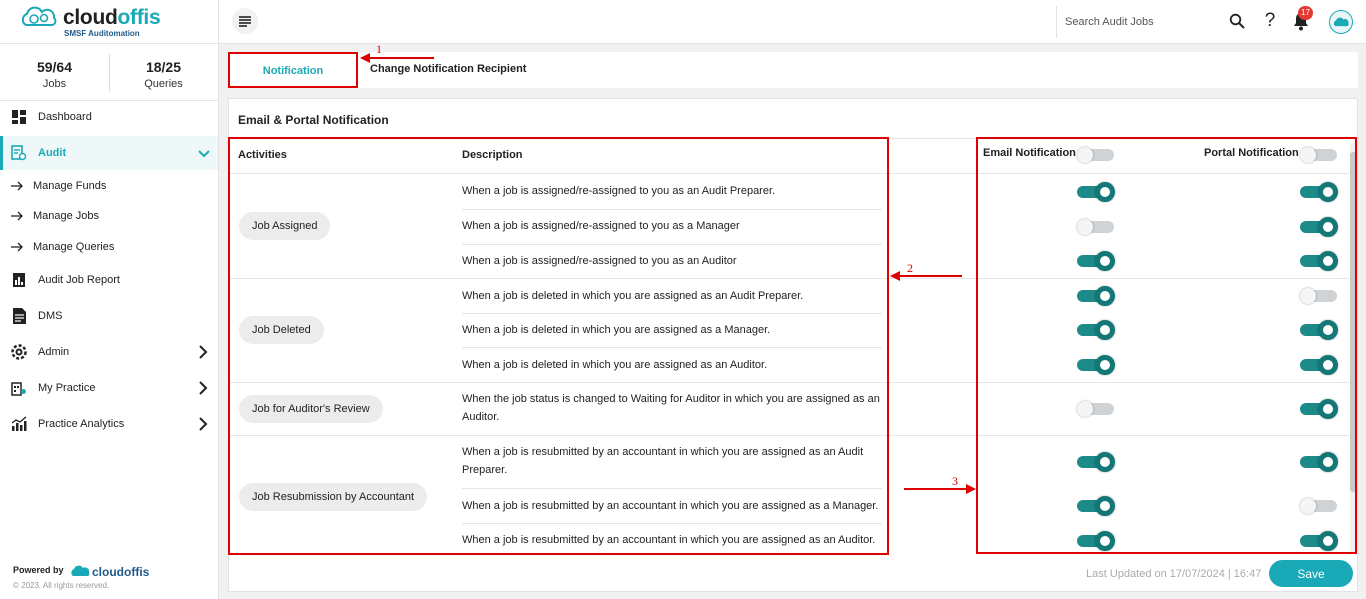 The image size is (1366, 599). I want to click on avatar, so click(1341, 22).